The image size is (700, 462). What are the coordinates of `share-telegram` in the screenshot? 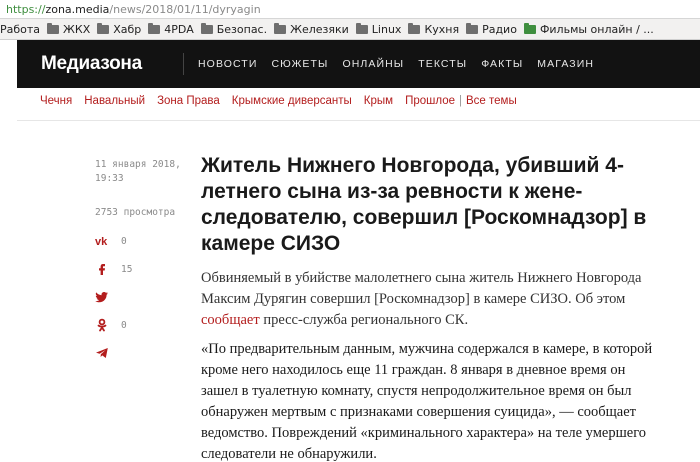 It's located at (125, 353).